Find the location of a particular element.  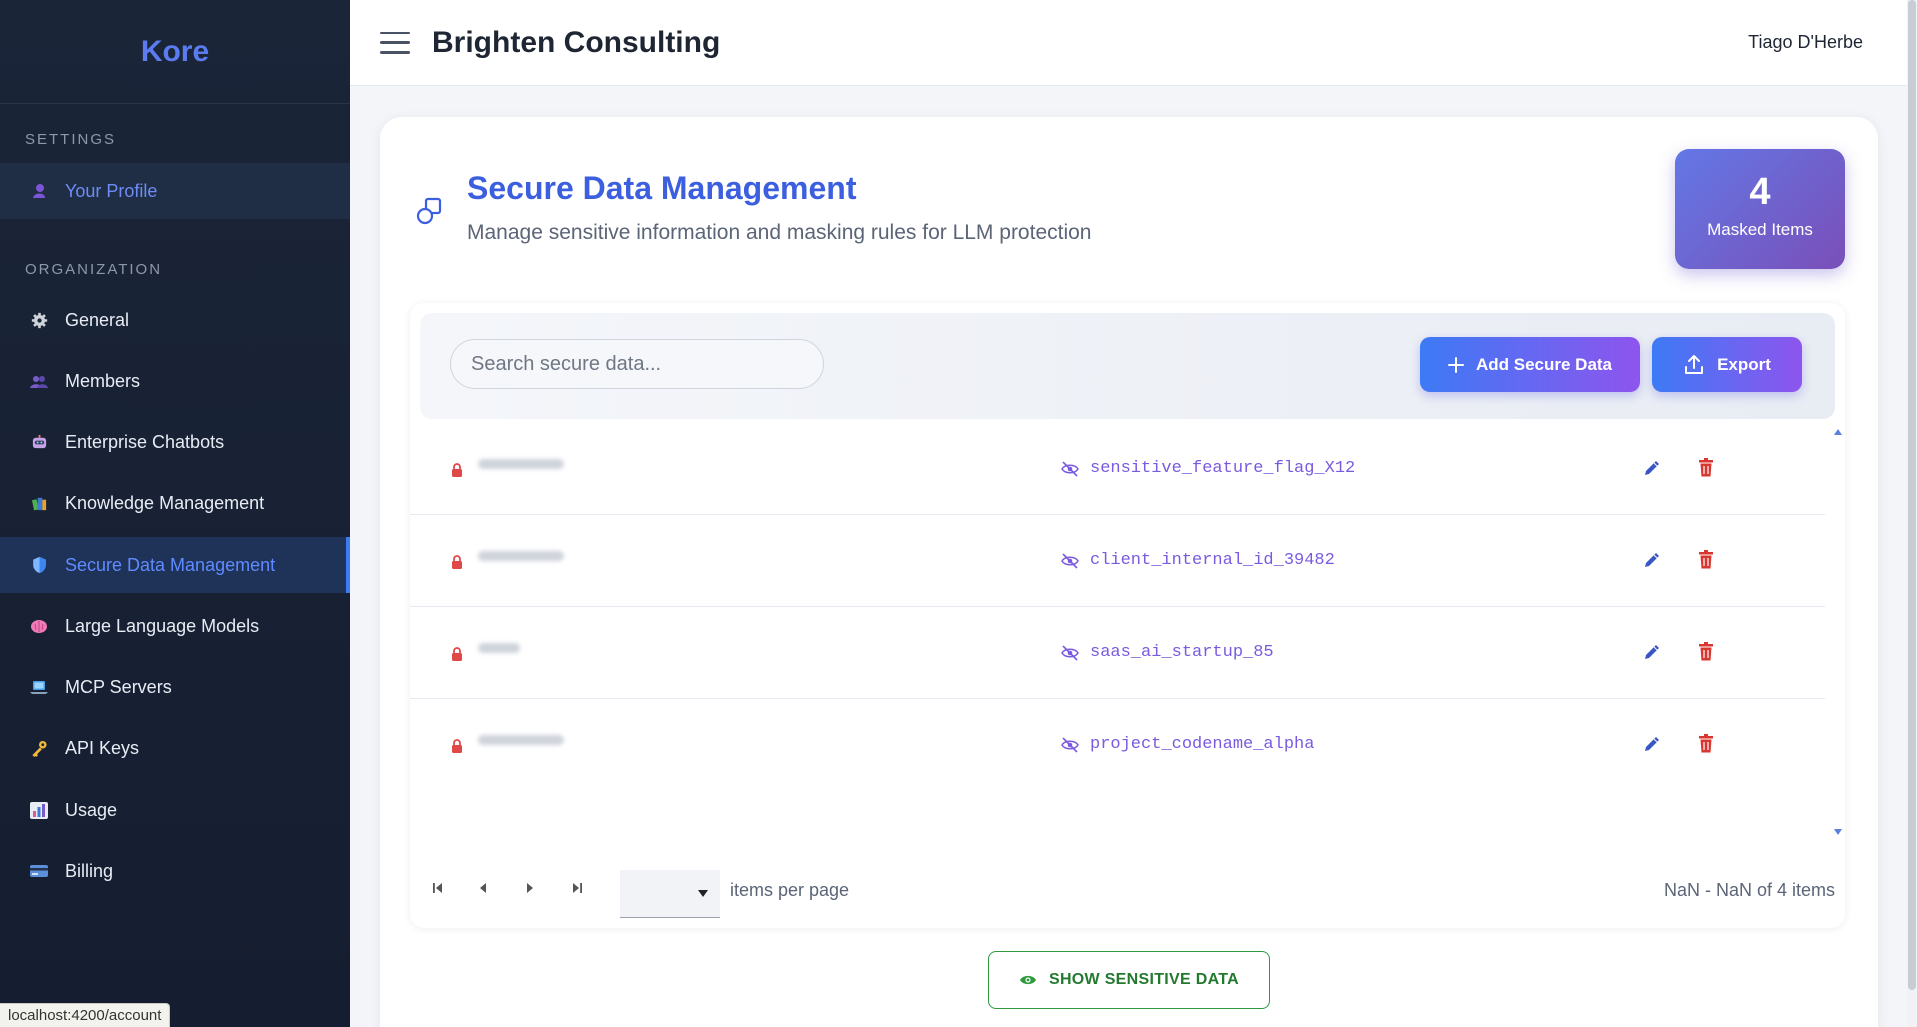

page-range-label: NaN - NaN of 4 items is located at coordinates (1749, 890).